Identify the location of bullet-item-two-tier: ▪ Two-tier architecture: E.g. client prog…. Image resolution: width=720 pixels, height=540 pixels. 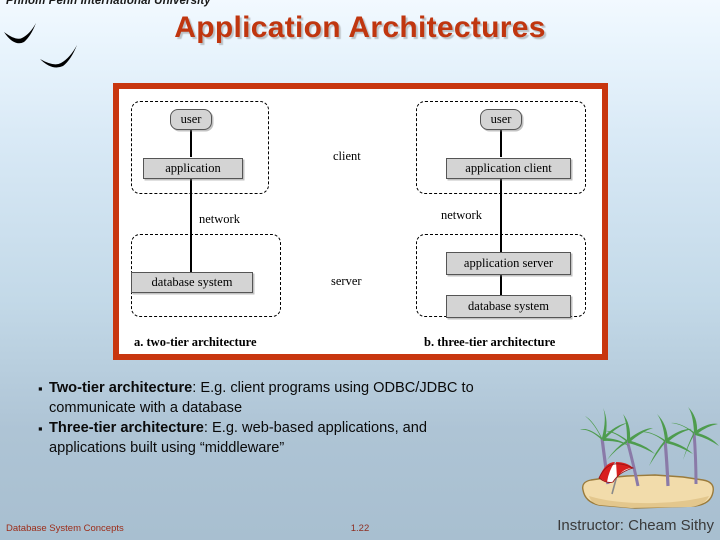
(338, 388).